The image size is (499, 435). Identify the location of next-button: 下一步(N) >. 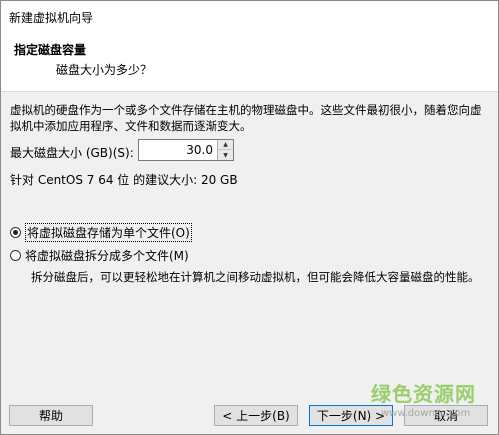
(351, 415).